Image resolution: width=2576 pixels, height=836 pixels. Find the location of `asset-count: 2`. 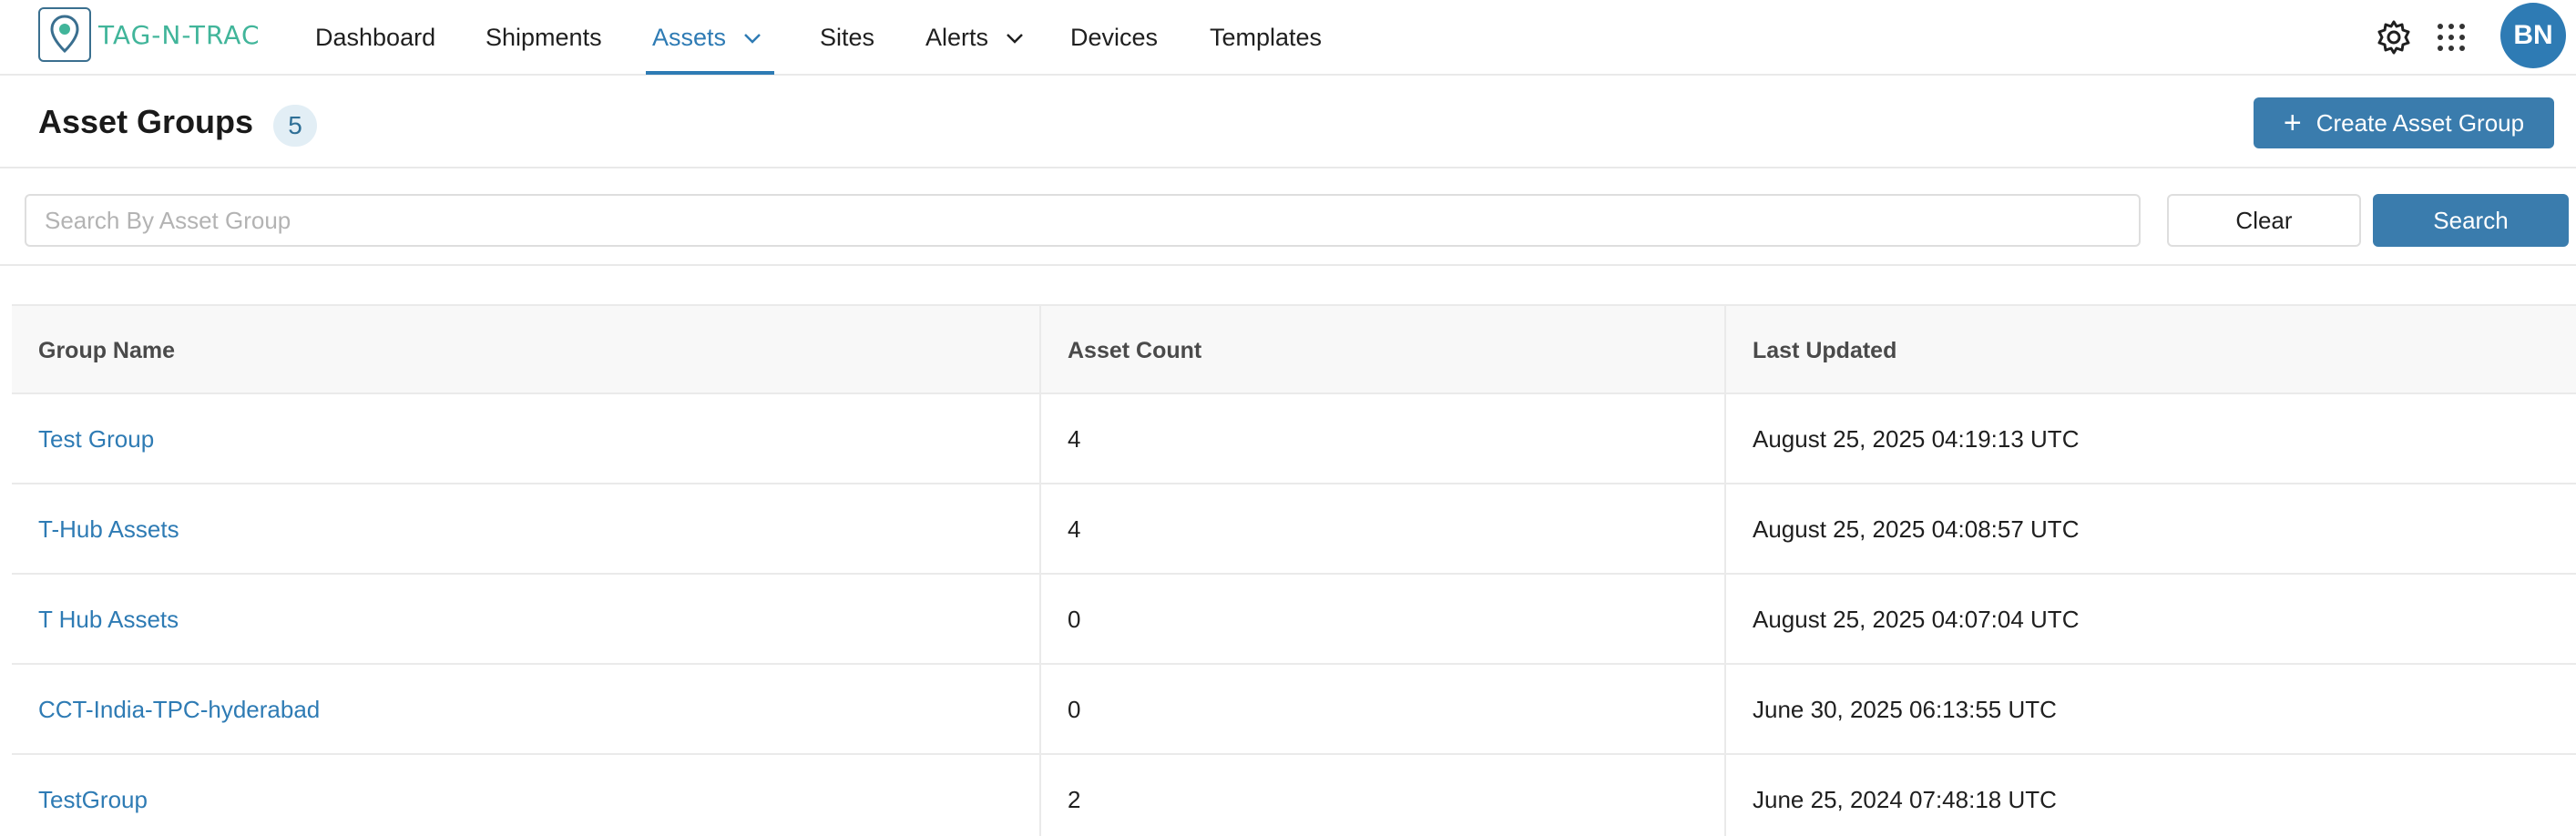

asset-count: 2 is located at coordinates (1381, 795).